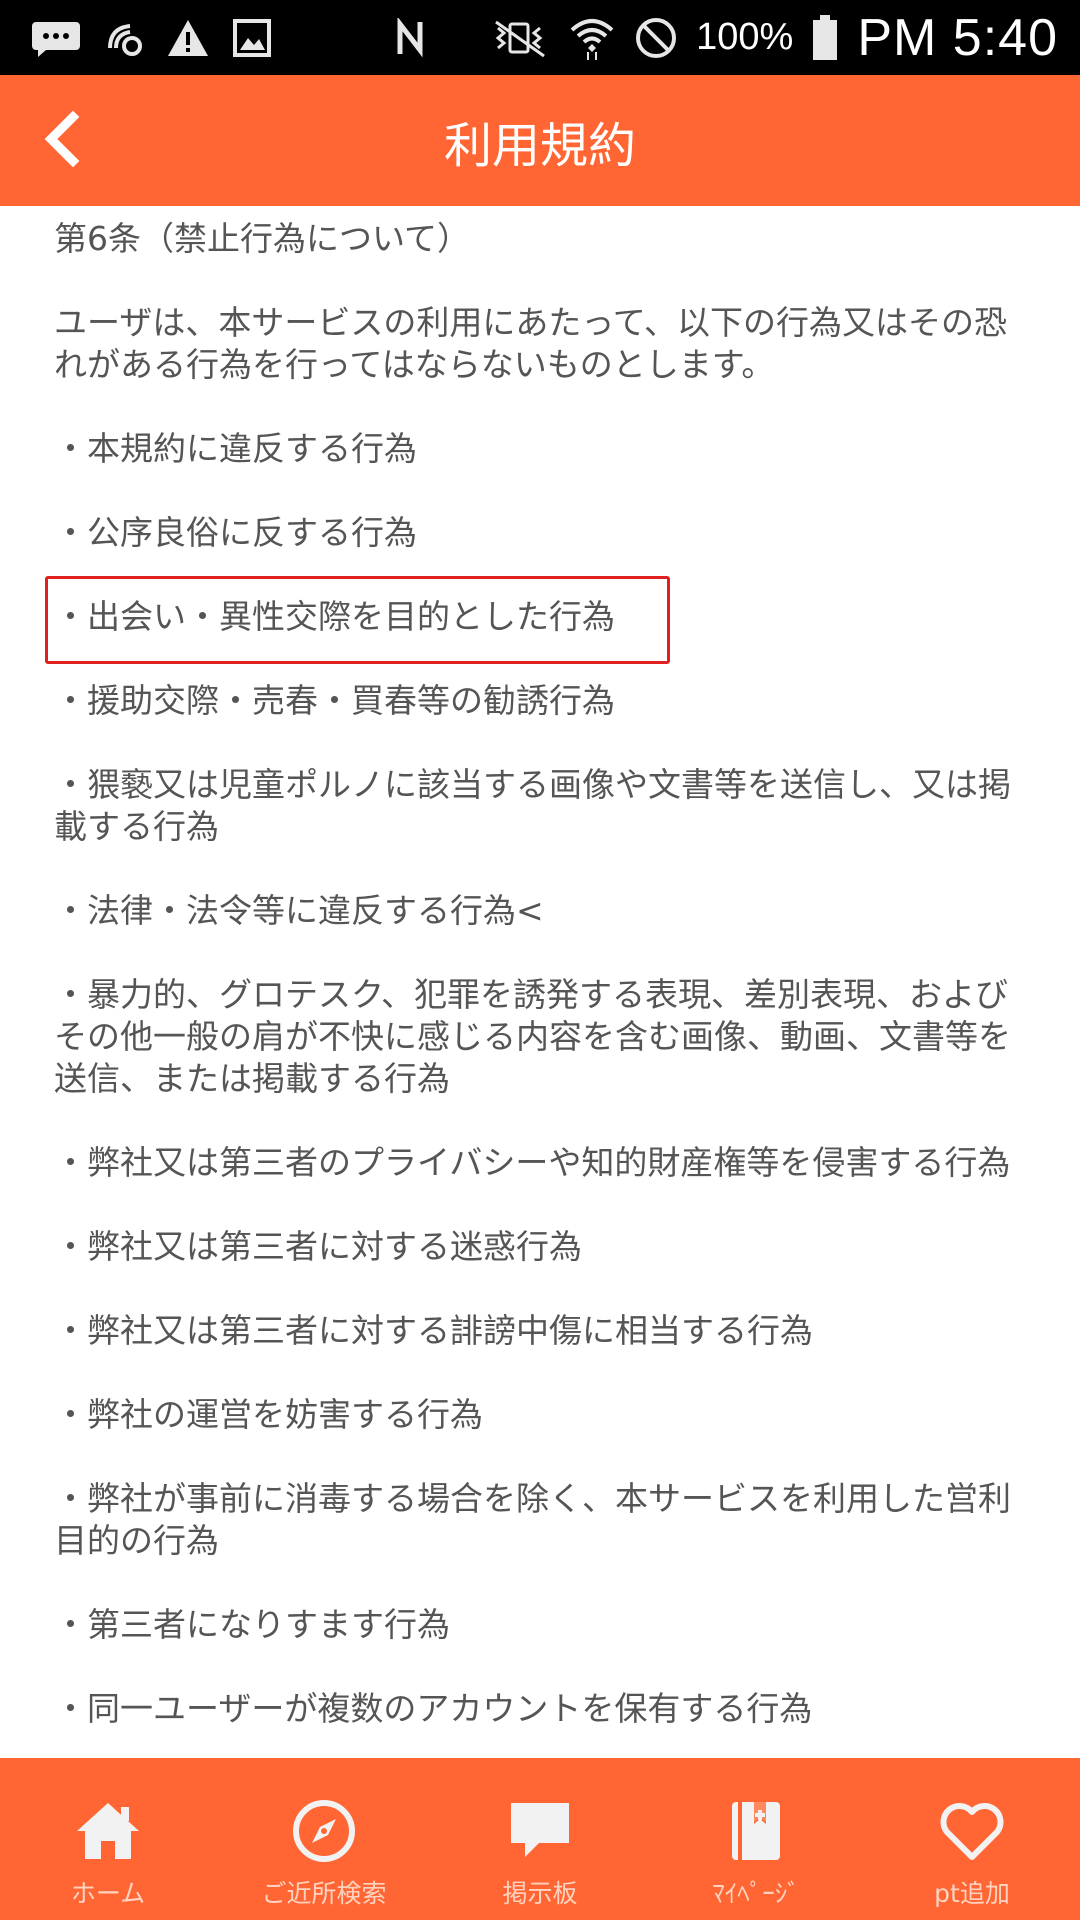  I want to click on back-button, so click(61, 140).